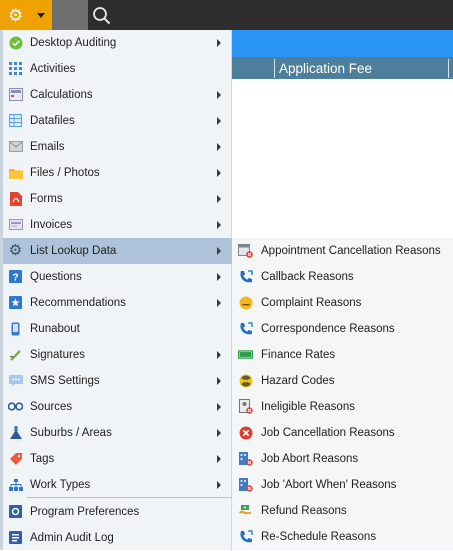 This screenshot has width=453, height=551. Describe the element at coordinates (117, 199) in the screenshot. I see `menu-item-forms: Forms` at that location.